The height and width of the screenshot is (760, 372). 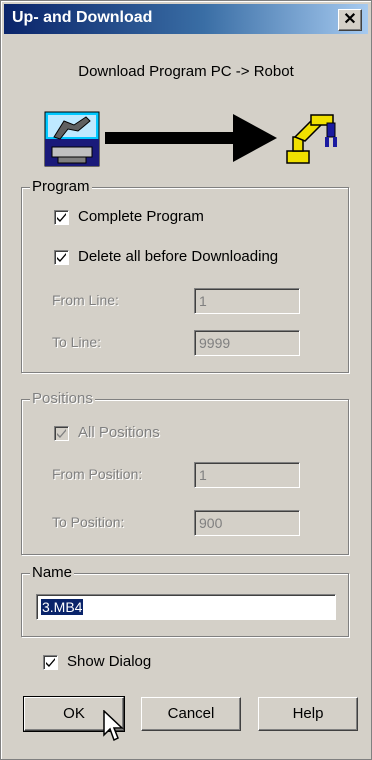 What do you see at coordinates (191, 714) in the screenshot?
I see `cancel-button: Cancel` at bounding box center [191, 714].